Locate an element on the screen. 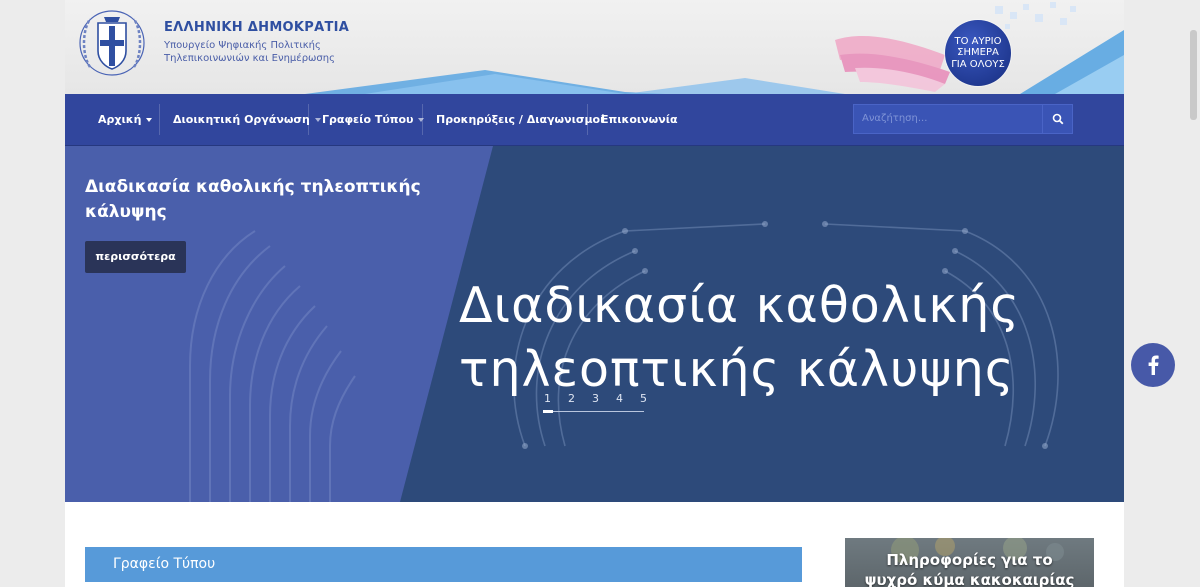 The width and height of the screenshot is (1200, 587). nav-item-contact: Επικοινωνία is located at coordinates (639, 119).